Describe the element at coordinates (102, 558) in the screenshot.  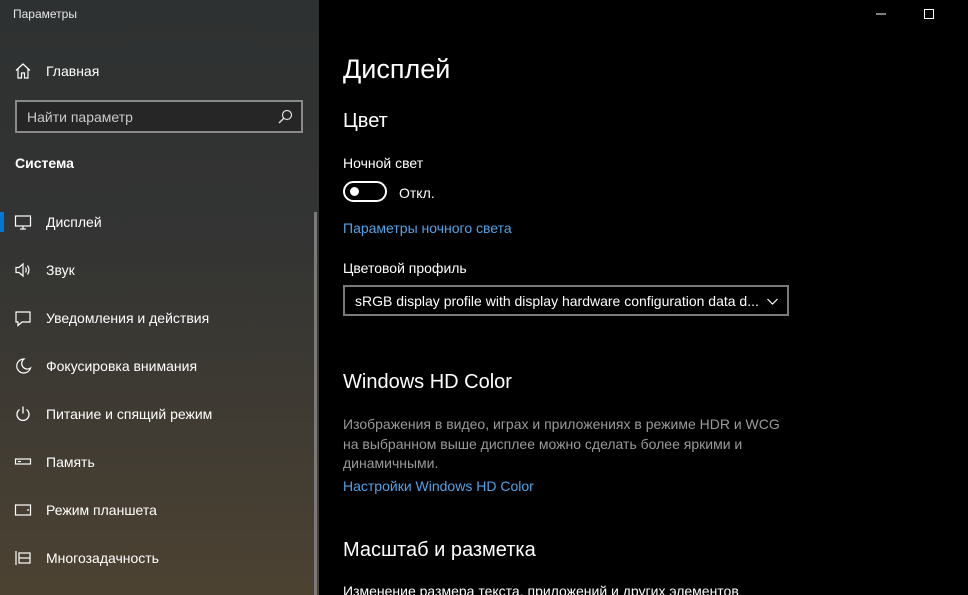
I see `sidebar-item-label: Многозадачность` at that location.